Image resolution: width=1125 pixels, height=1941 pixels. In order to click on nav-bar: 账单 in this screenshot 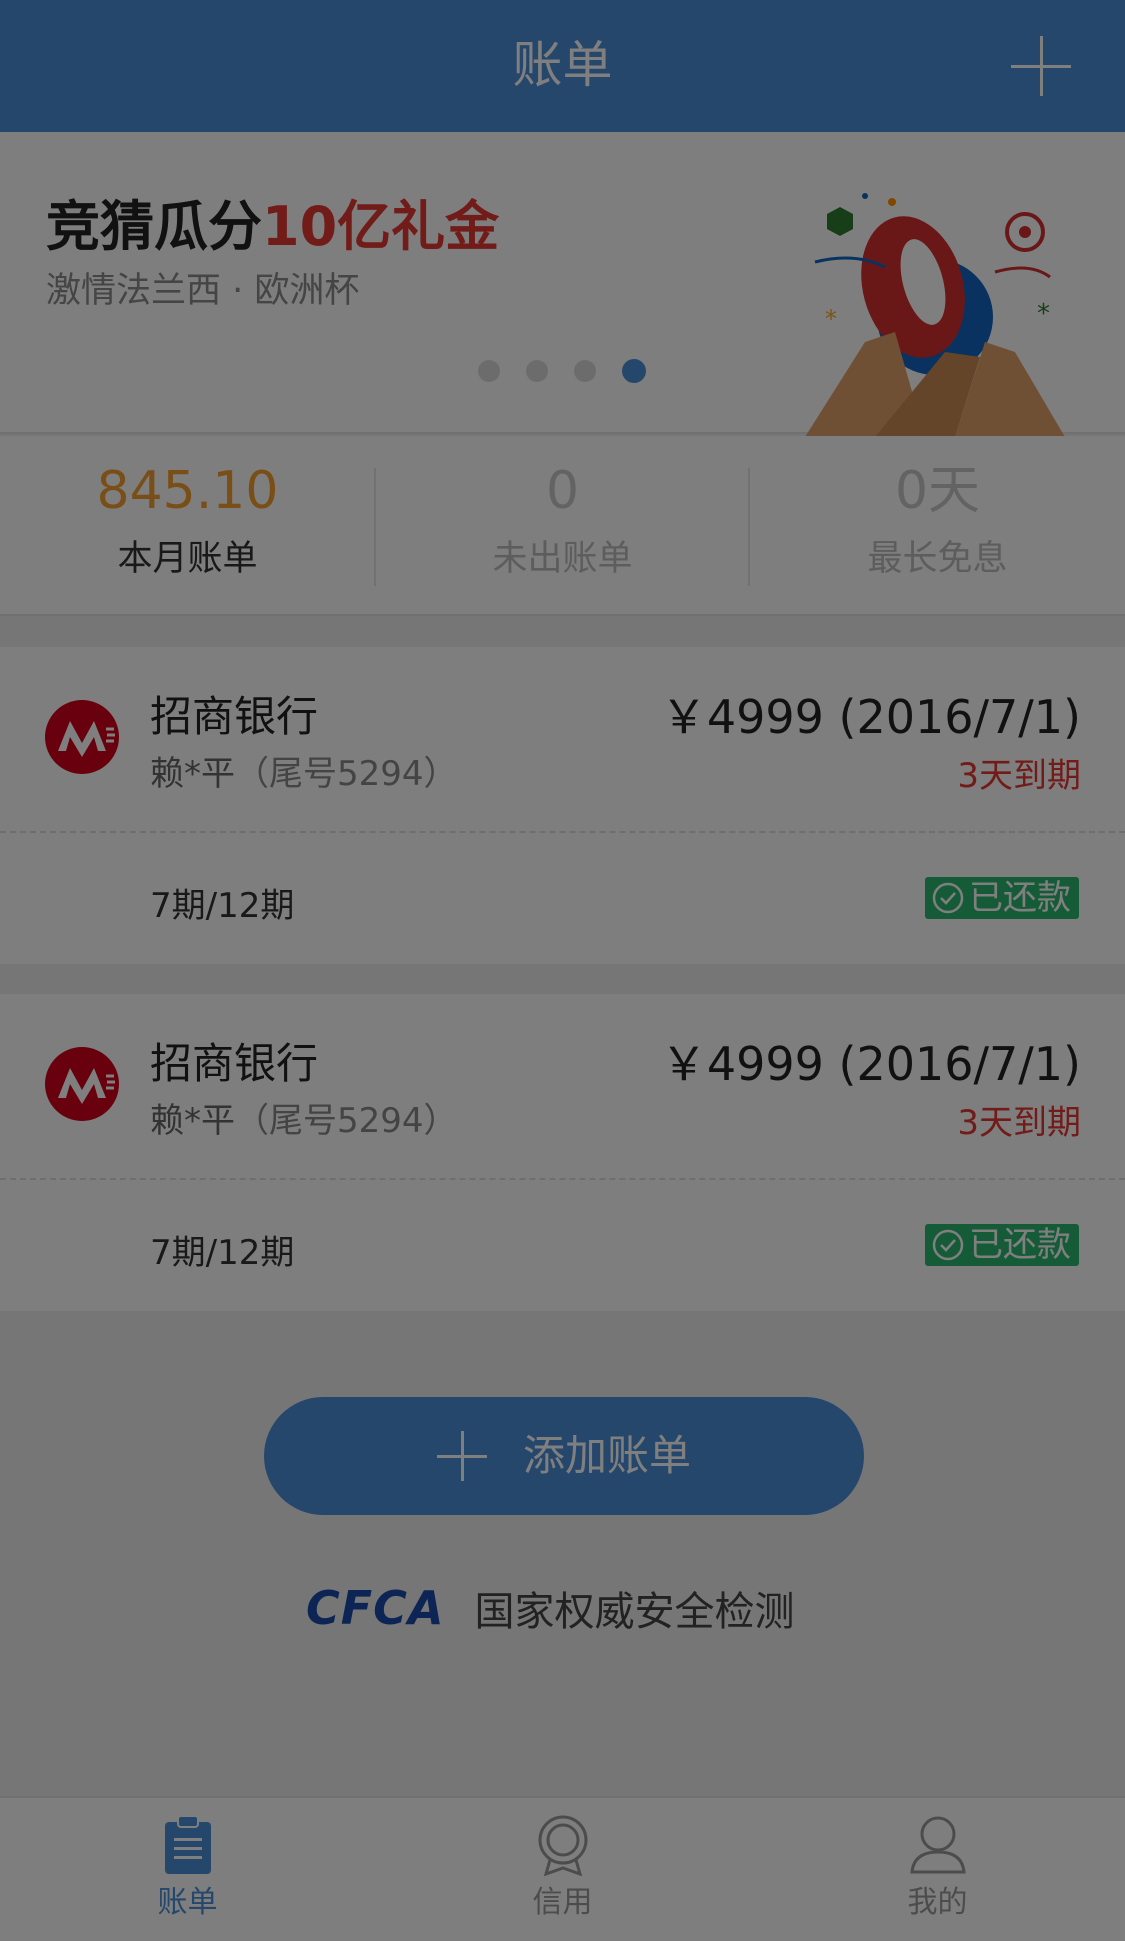, I will do `click(562, 66)`.